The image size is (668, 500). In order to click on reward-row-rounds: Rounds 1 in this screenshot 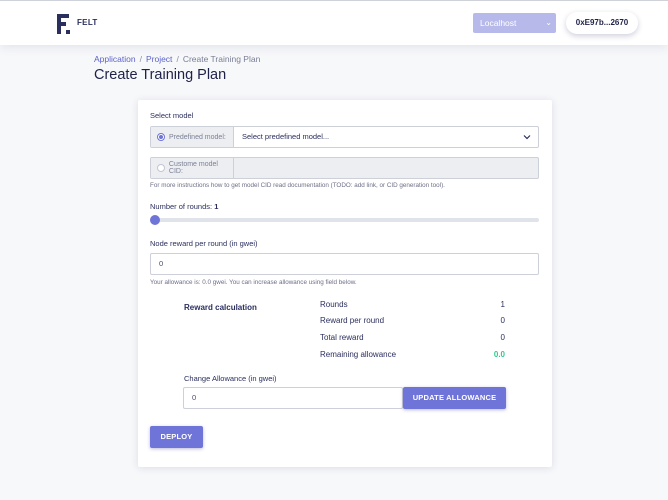, I will do `click(412, 306)`.